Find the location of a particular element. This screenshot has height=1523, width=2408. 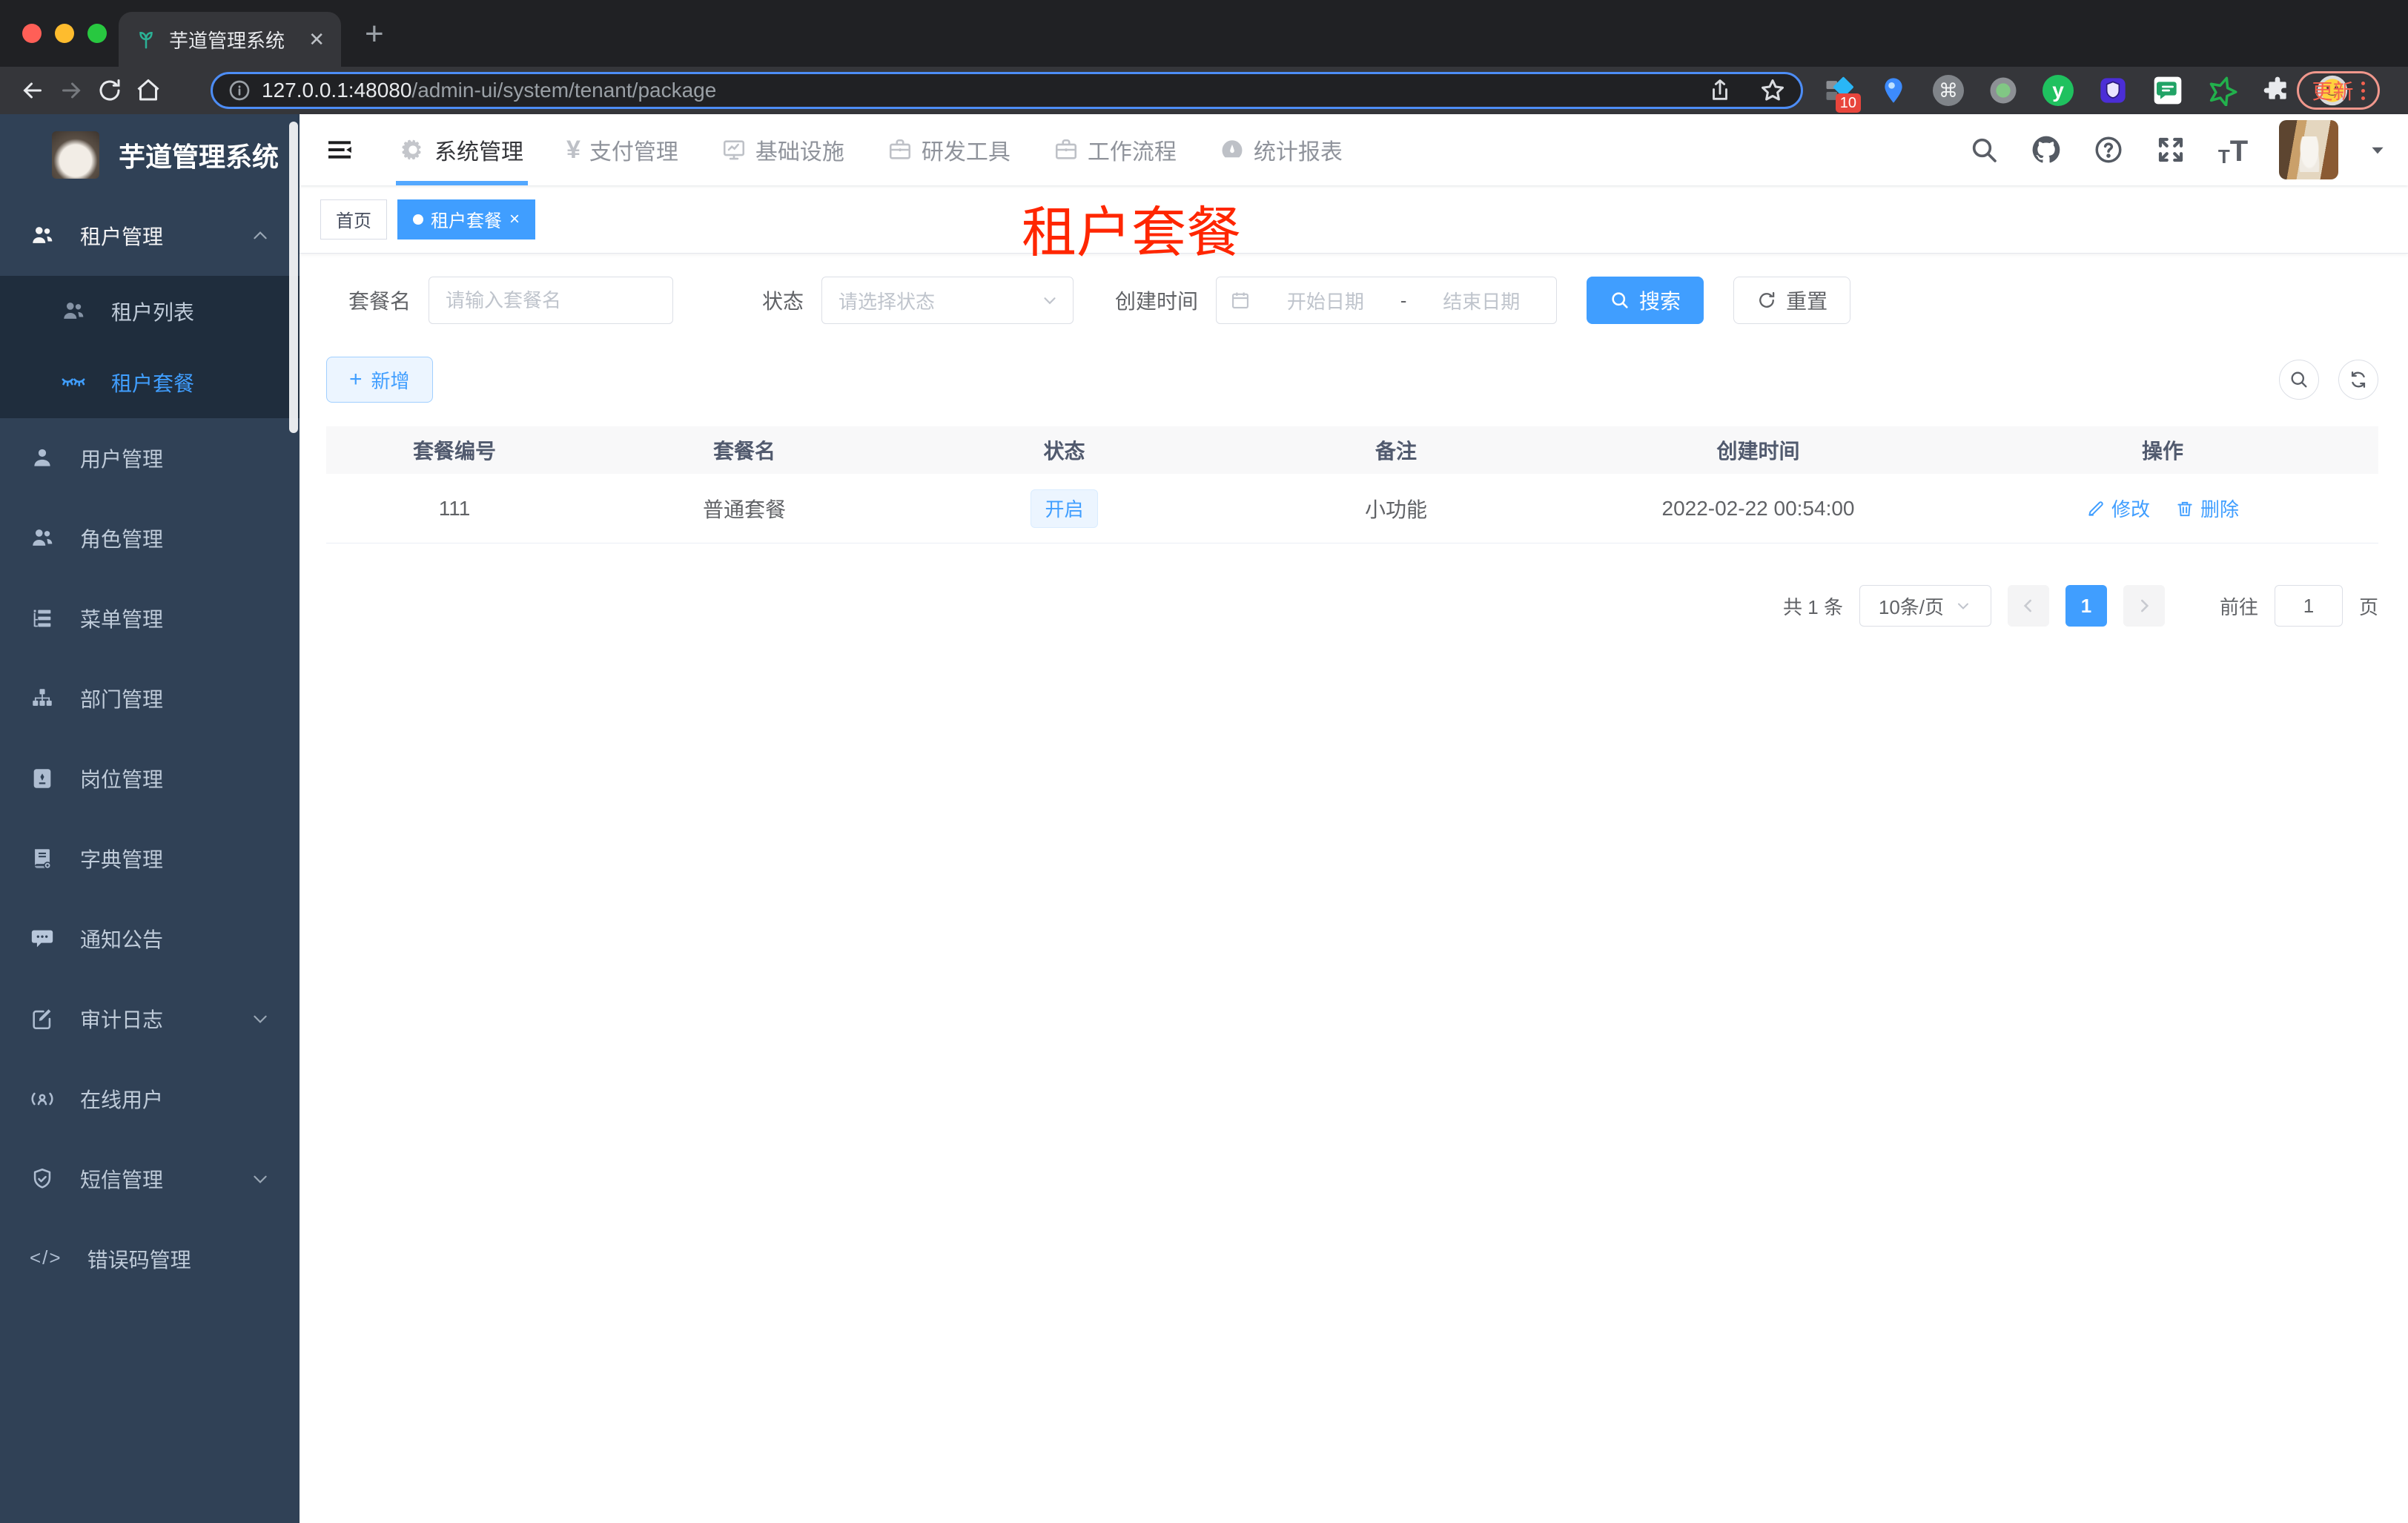

tag-tenant-package: 租户套餐 × is located at coordinates (466, 219).